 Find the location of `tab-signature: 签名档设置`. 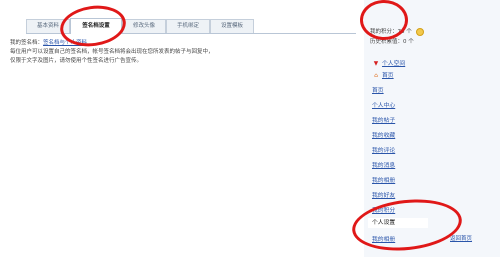

tab-signature: 签名档设置 is located at coordinates (96, 26).